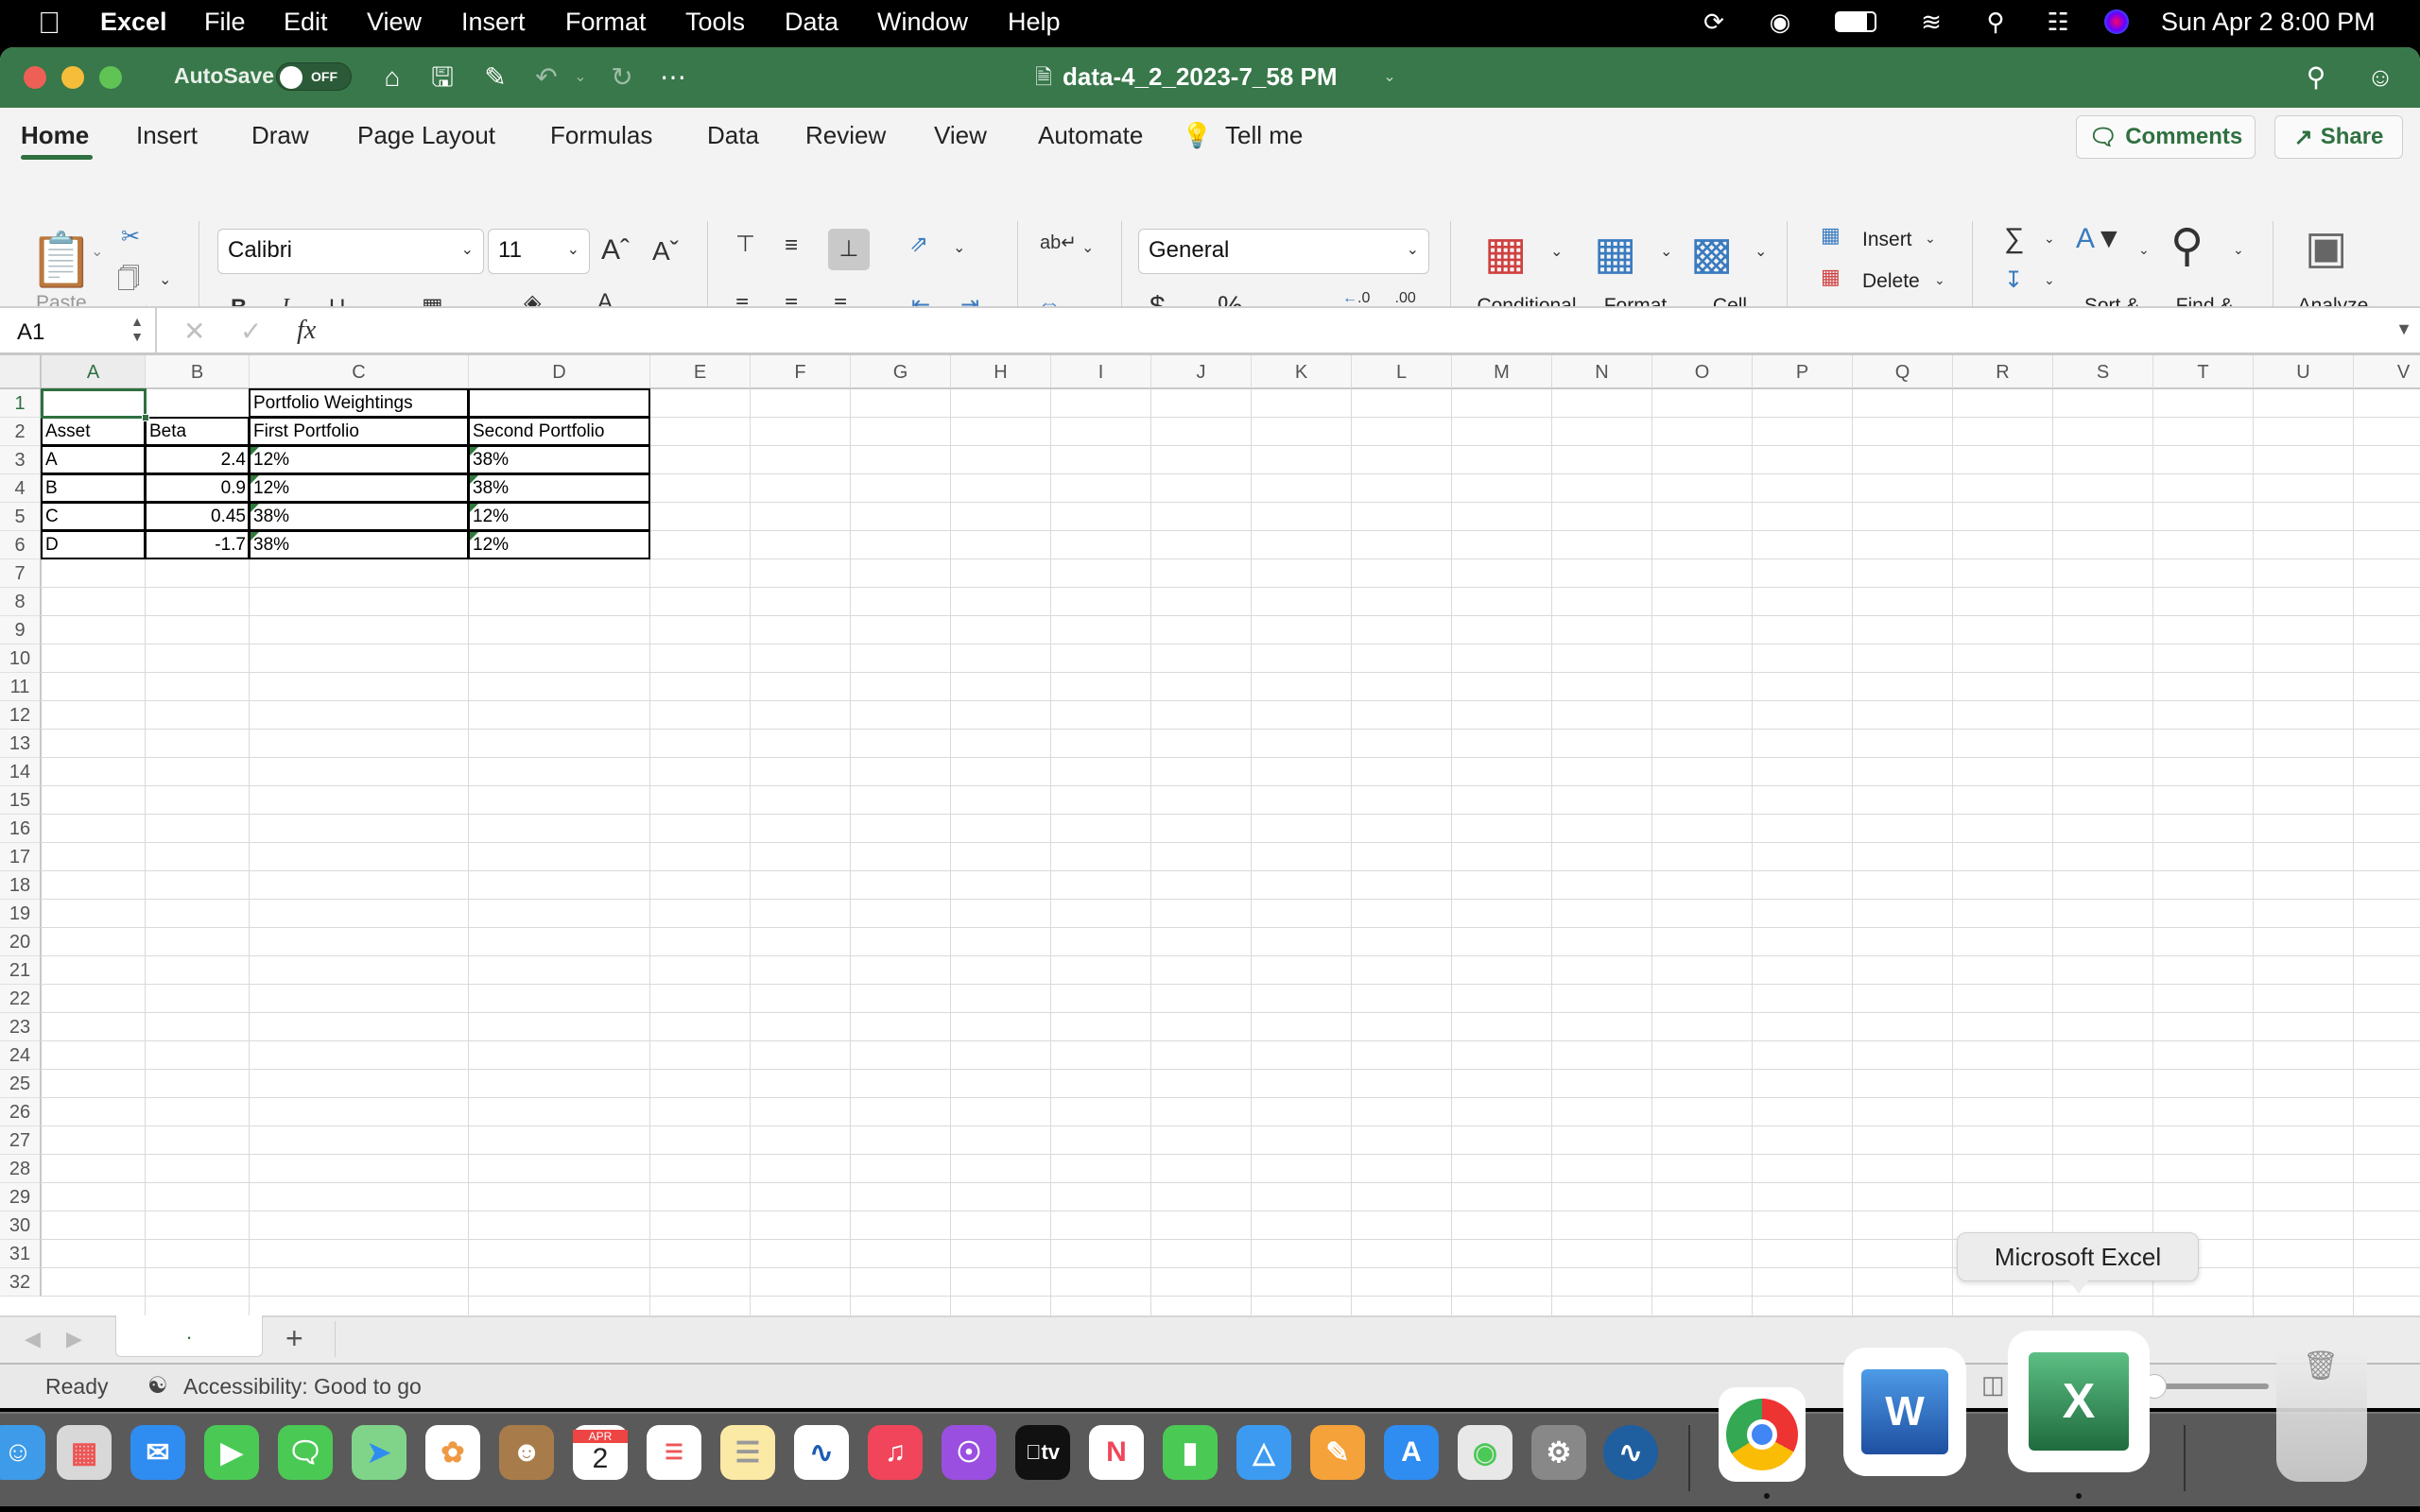  What do you see at coordinates (305, 1452) in the screenshot?
I see `dock-messages: 🗨` at bounding box center [305, 1452].